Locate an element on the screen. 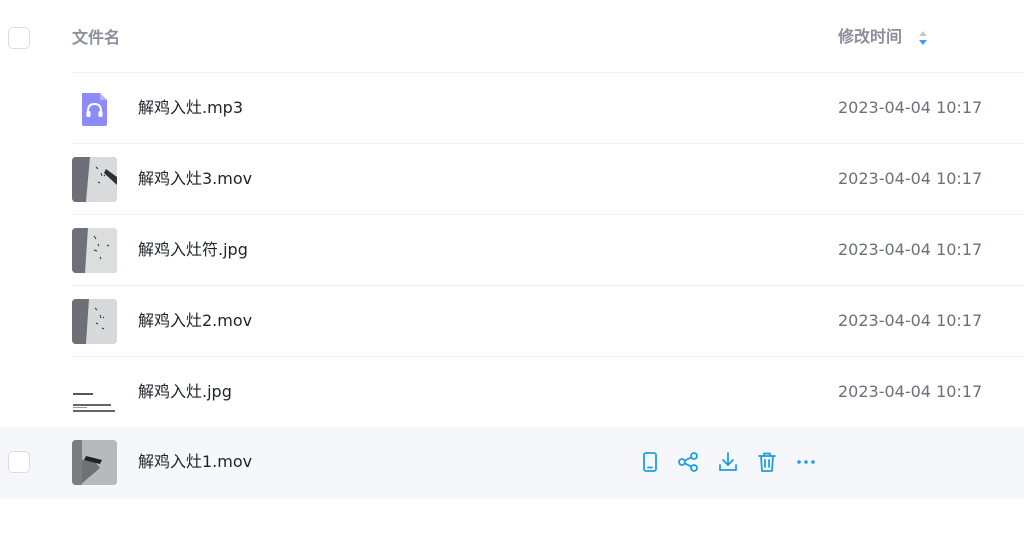 Image resolution: width=1024 pixels, height=541 pixels. column-header-modified-time: 修改时间 is located at coordinates (870, 37).